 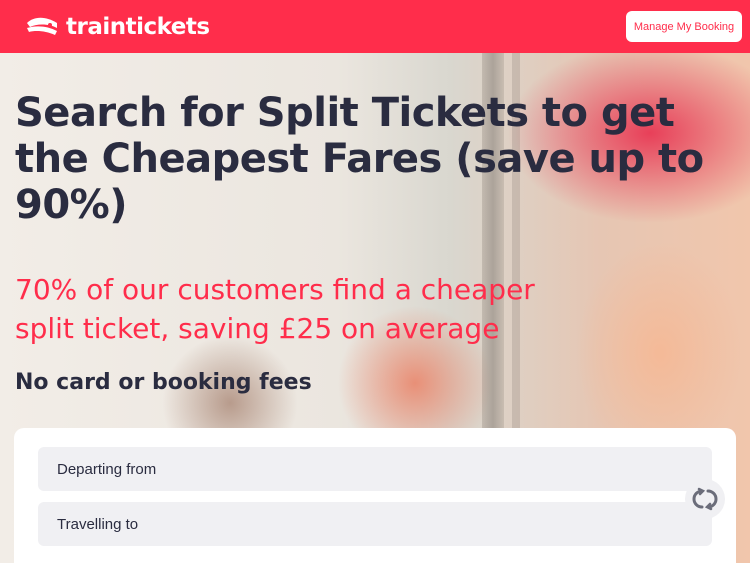 I want to click on brand-name: traintickets, so click(x=138, y=26).